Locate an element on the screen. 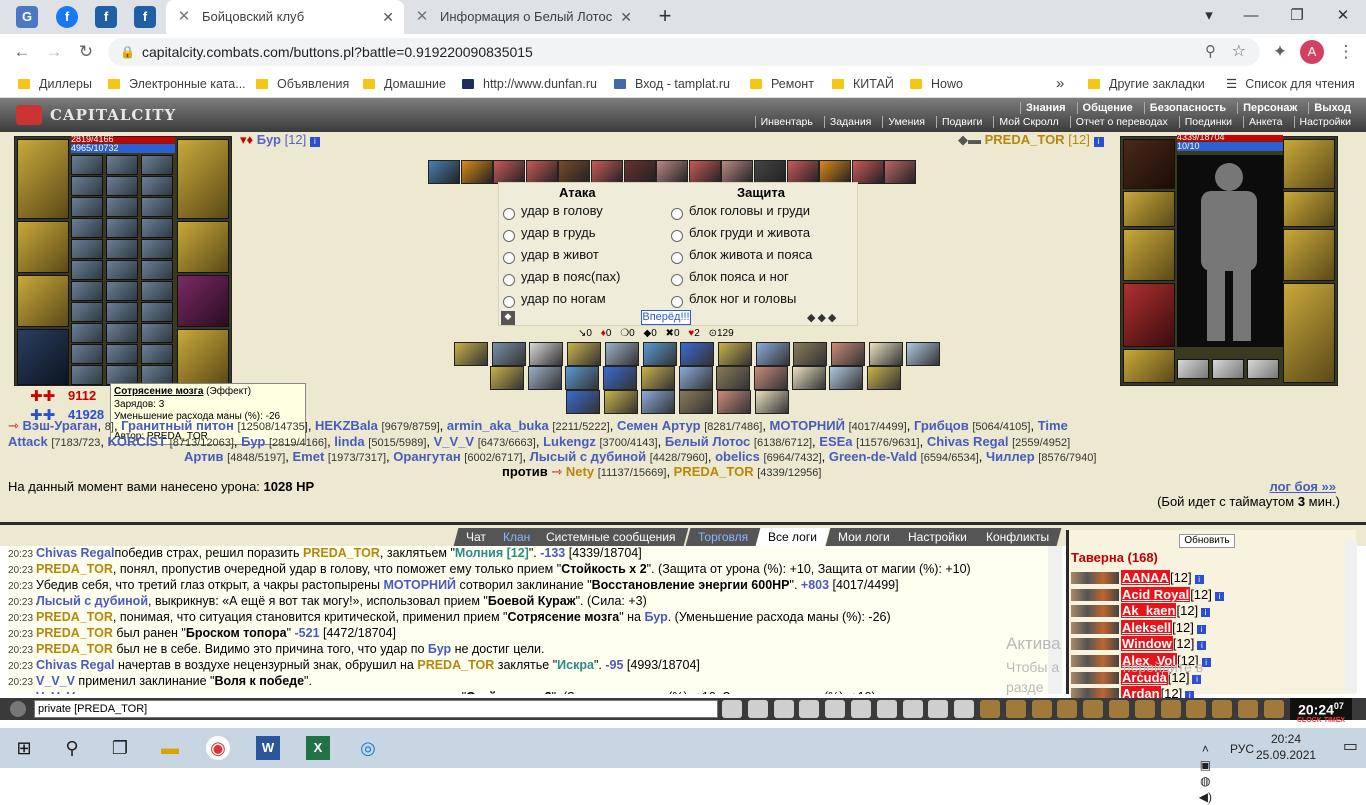  tab-my-logs: Мои логи is located at coordinates (864, 537).